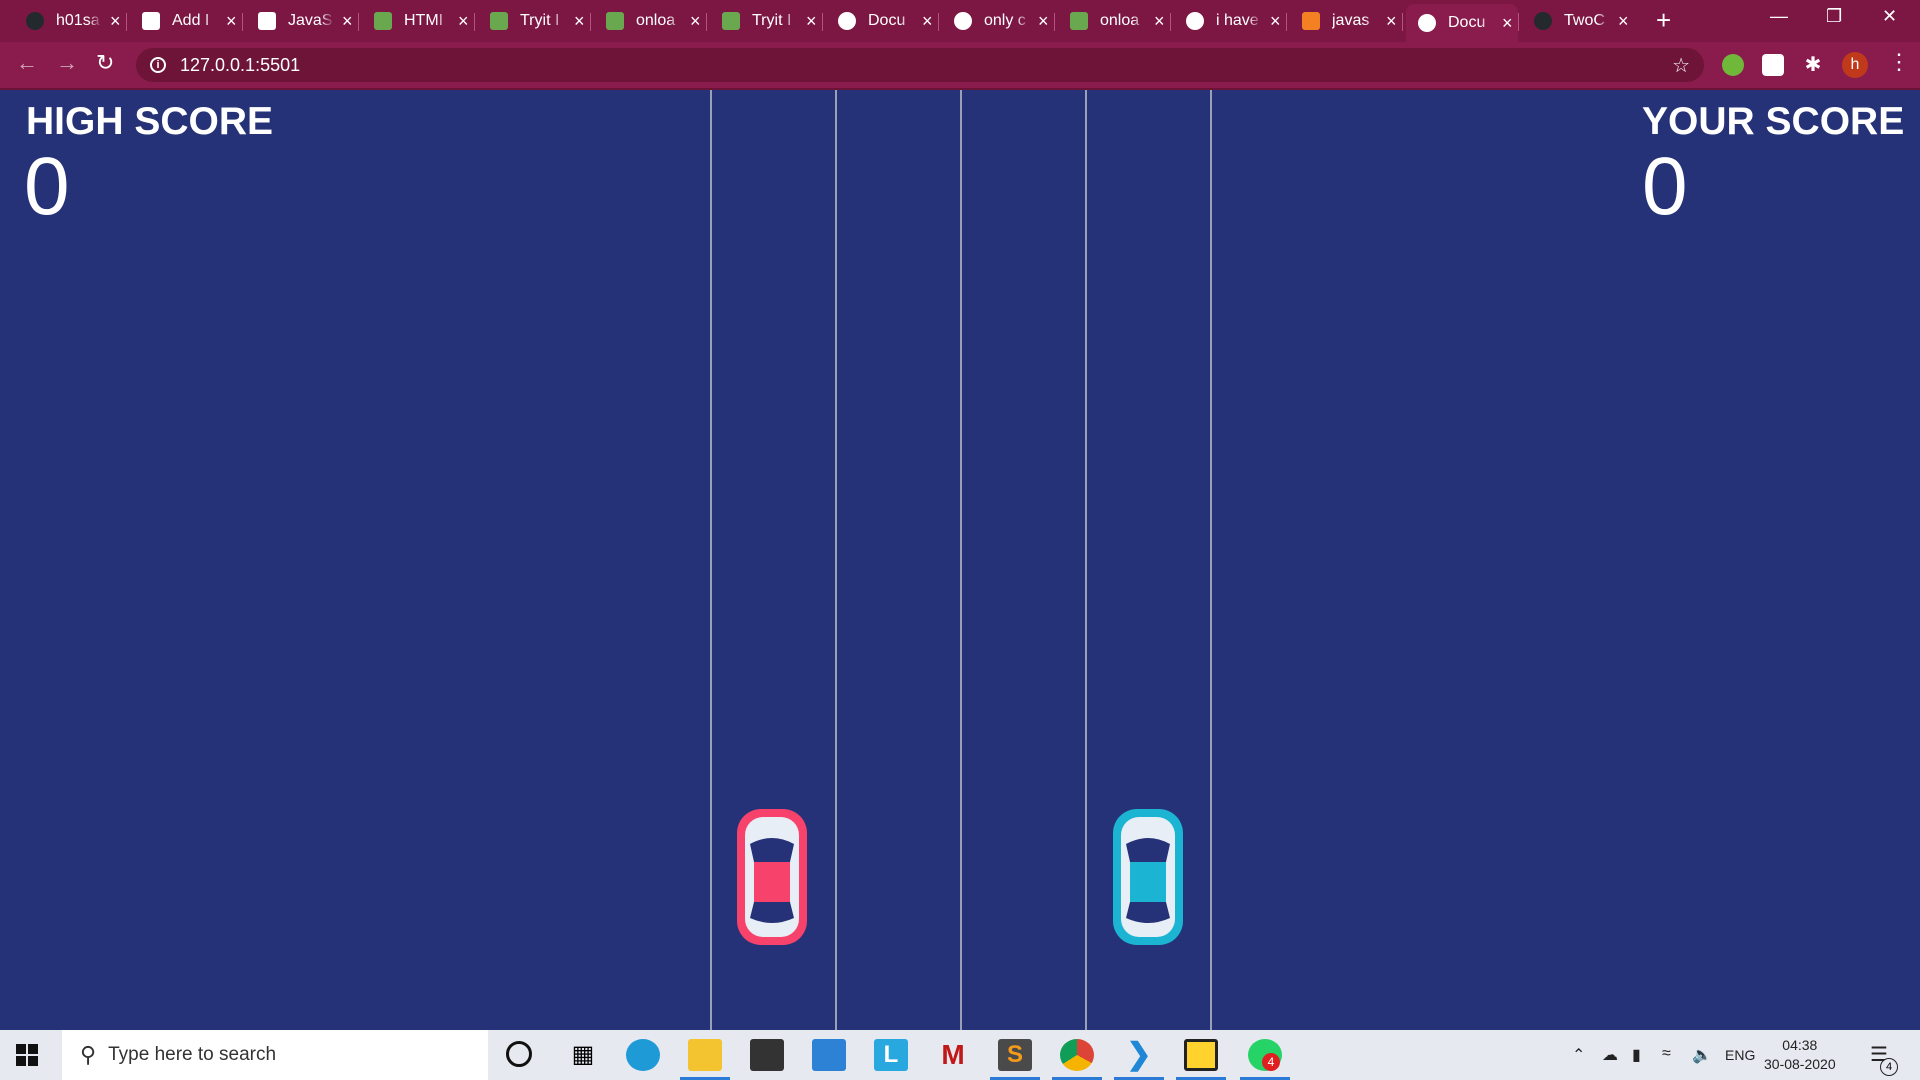  I want to click on sticky-notes-icon, so click(1201, 1055).